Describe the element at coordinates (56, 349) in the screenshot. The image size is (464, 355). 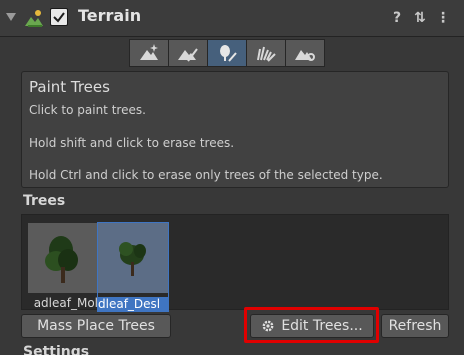
I see `settings-section-label: Settings` at that location.